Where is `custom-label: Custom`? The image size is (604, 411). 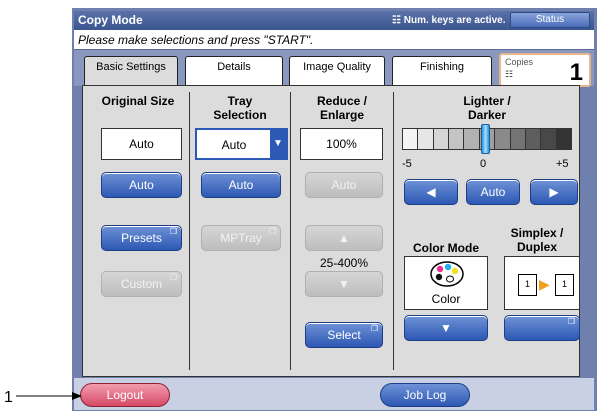 custom-label: Custom is located at coordinates (141, 284).